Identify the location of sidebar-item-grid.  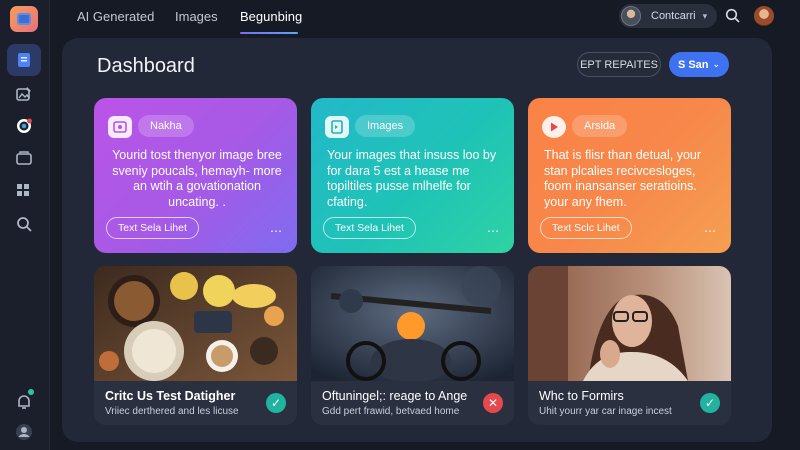
(24, 190).